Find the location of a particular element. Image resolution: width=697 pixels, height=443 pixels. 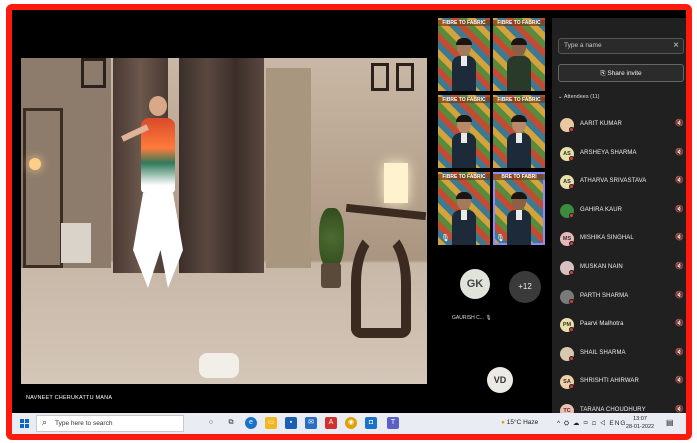

curtain is located at coordinates (221, 165).